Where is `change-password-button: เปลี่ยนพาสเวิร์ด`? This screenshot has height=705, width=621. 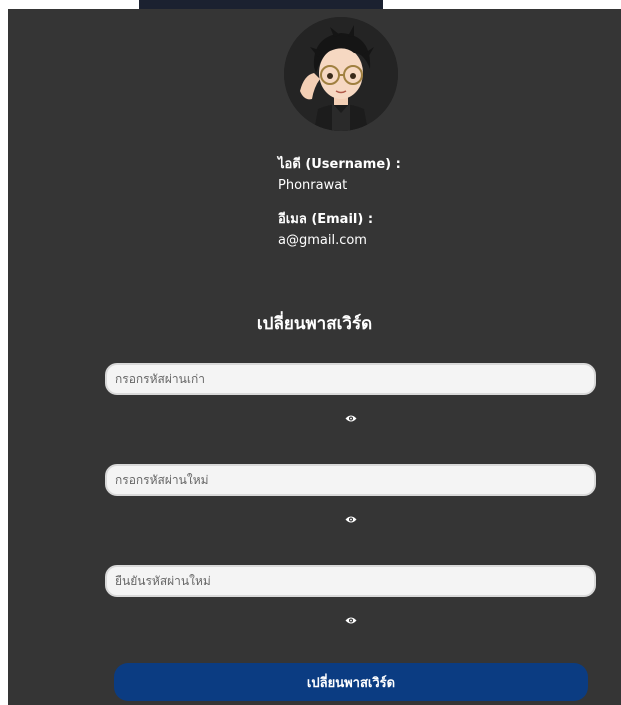 change-password-button: เปลี่ยนพาสเวิร์ด is located at coordinates (351, 682).